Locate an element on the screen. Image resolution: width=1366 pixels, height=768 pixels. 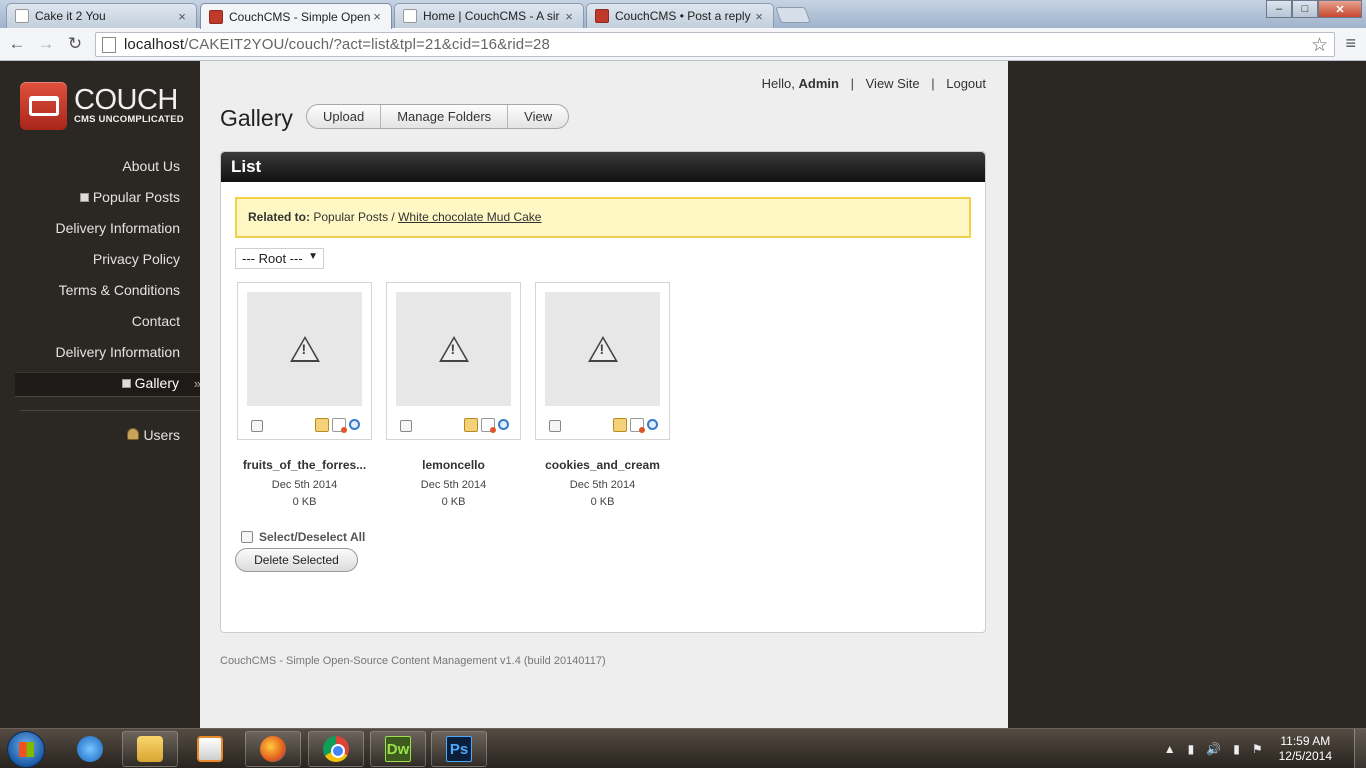
panel-title: List is located at coordinates (603, 167).